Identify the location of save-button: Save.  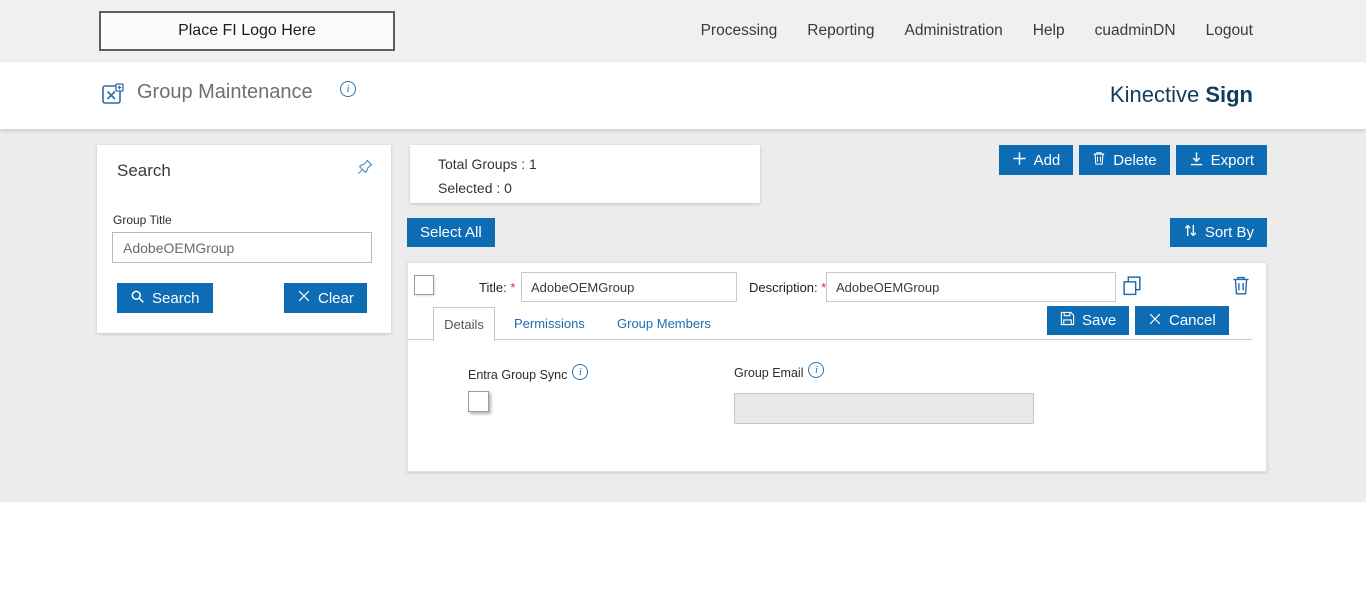
(1088, 320).